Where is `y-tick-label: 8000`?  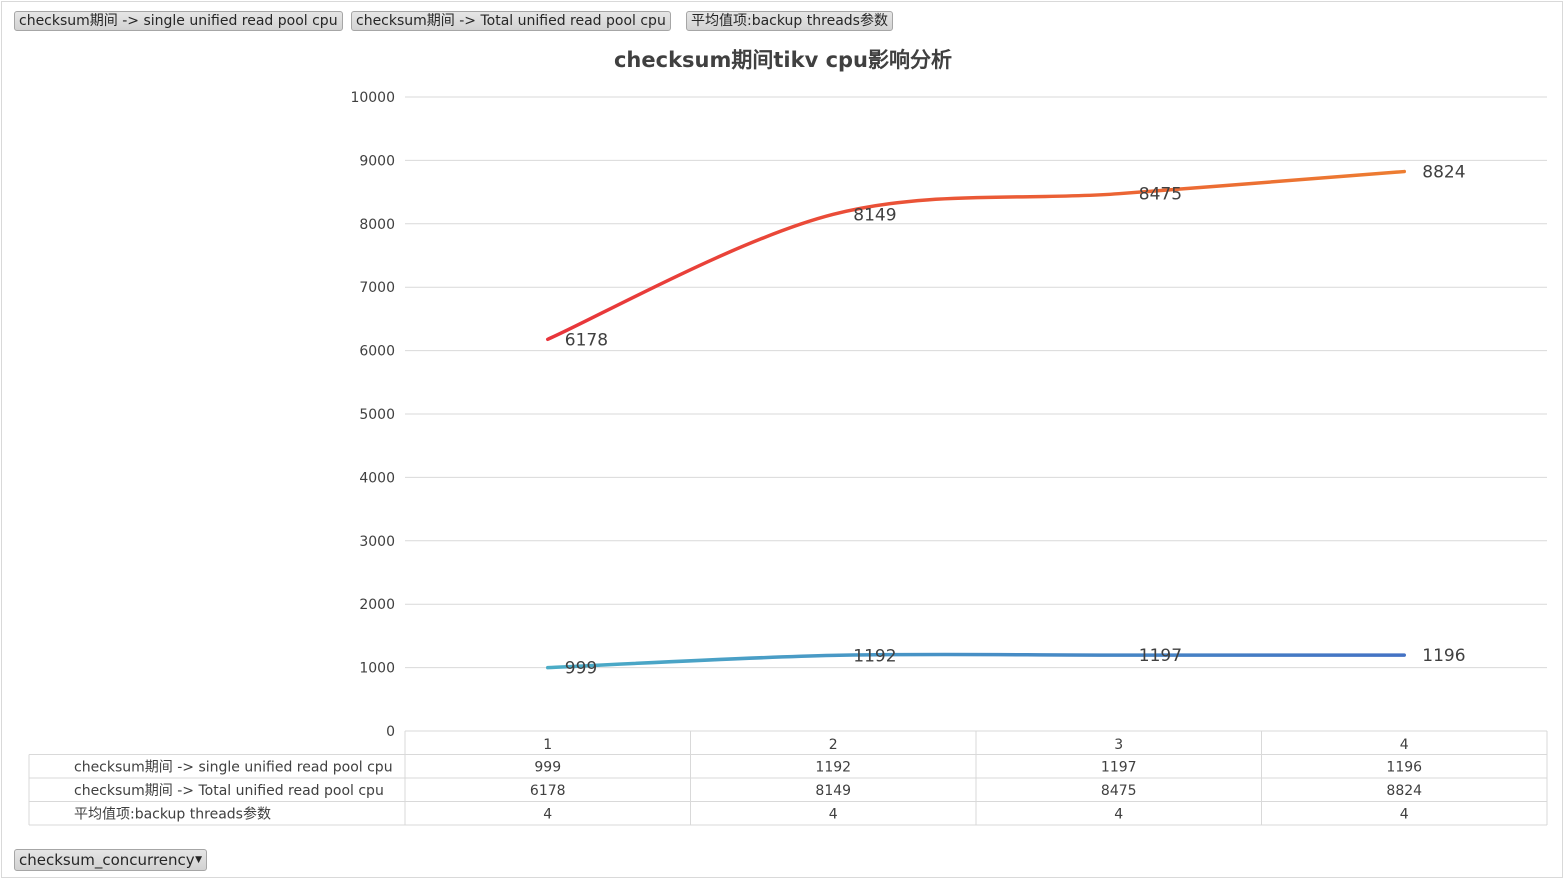
y-tick-label: 8000 is located at coordinates (377, 225).